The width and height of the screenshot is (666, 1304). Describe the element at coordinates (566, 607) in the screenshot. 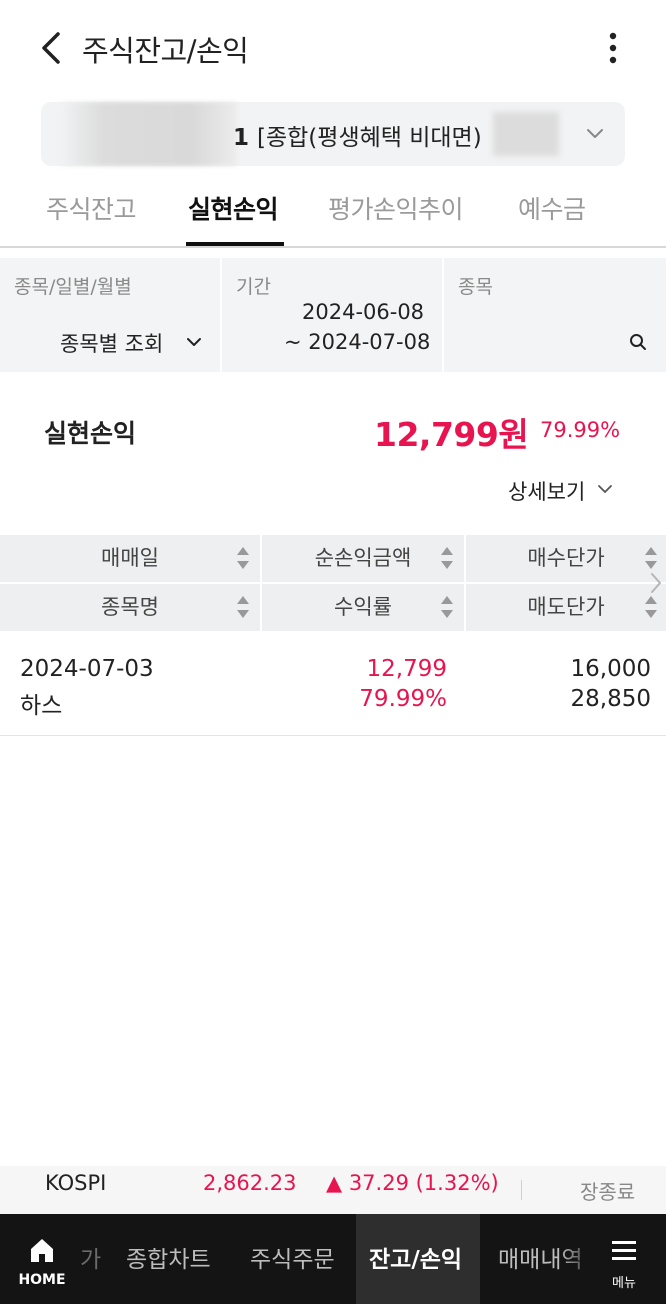

I see `header-sell-price: 매도단가` at that location.